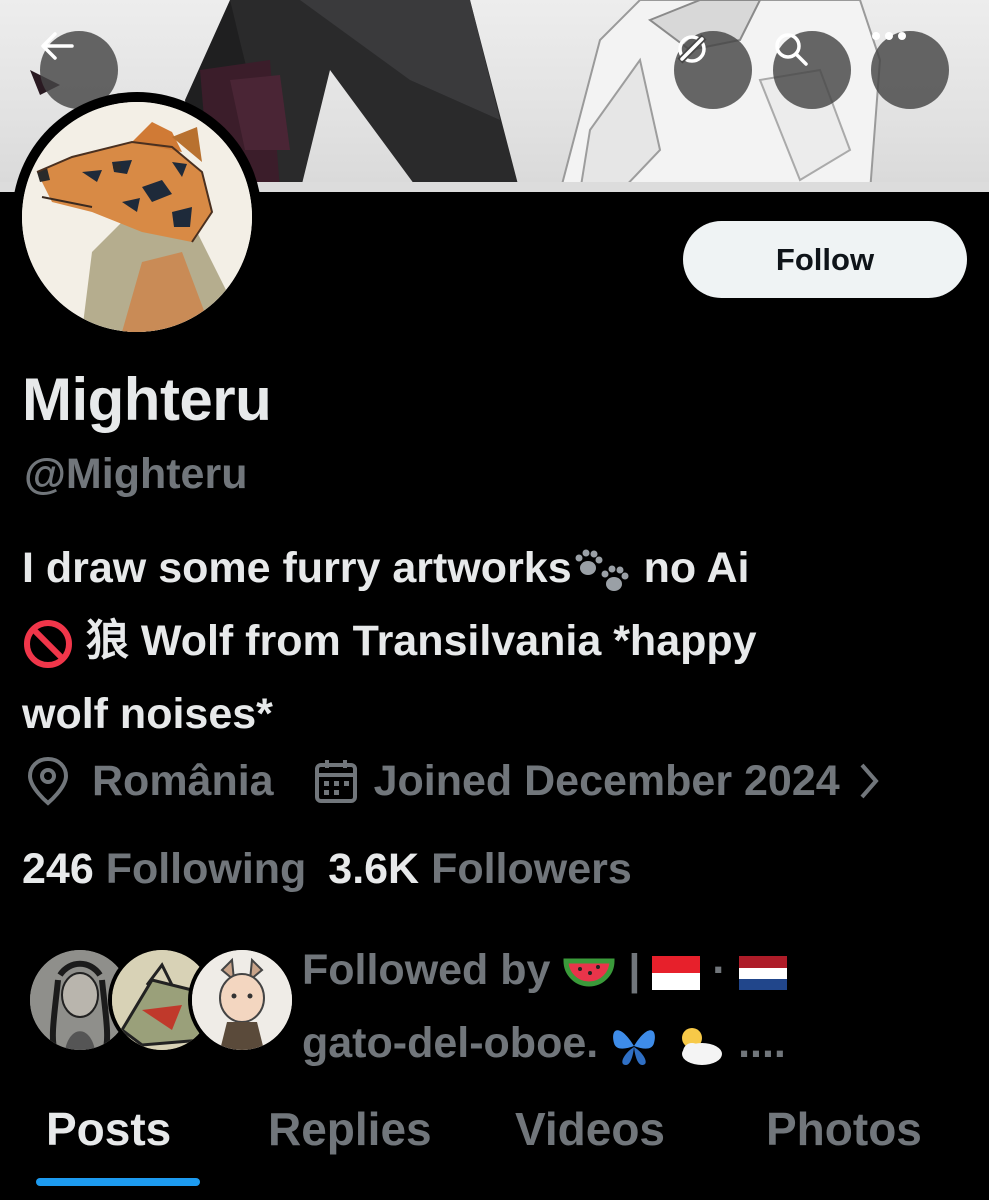  I want to click on tab-posts: Posts, so click(108, 1129).